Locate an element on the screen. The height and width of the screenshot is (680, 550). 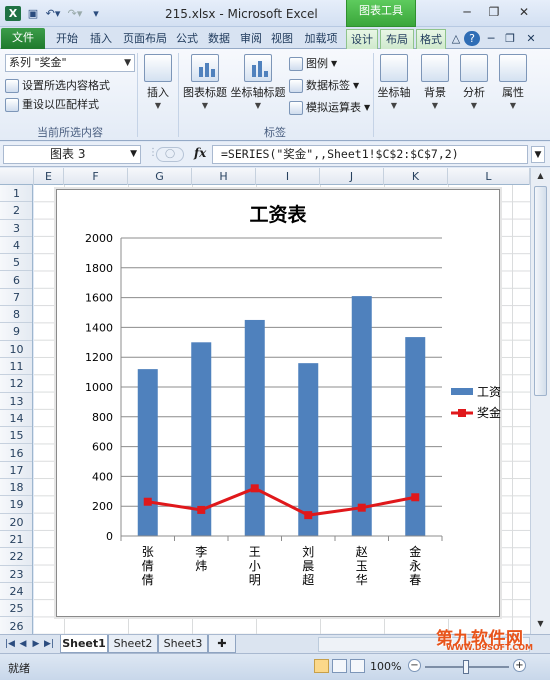
column-header: K is located at coordinates (416, 176).